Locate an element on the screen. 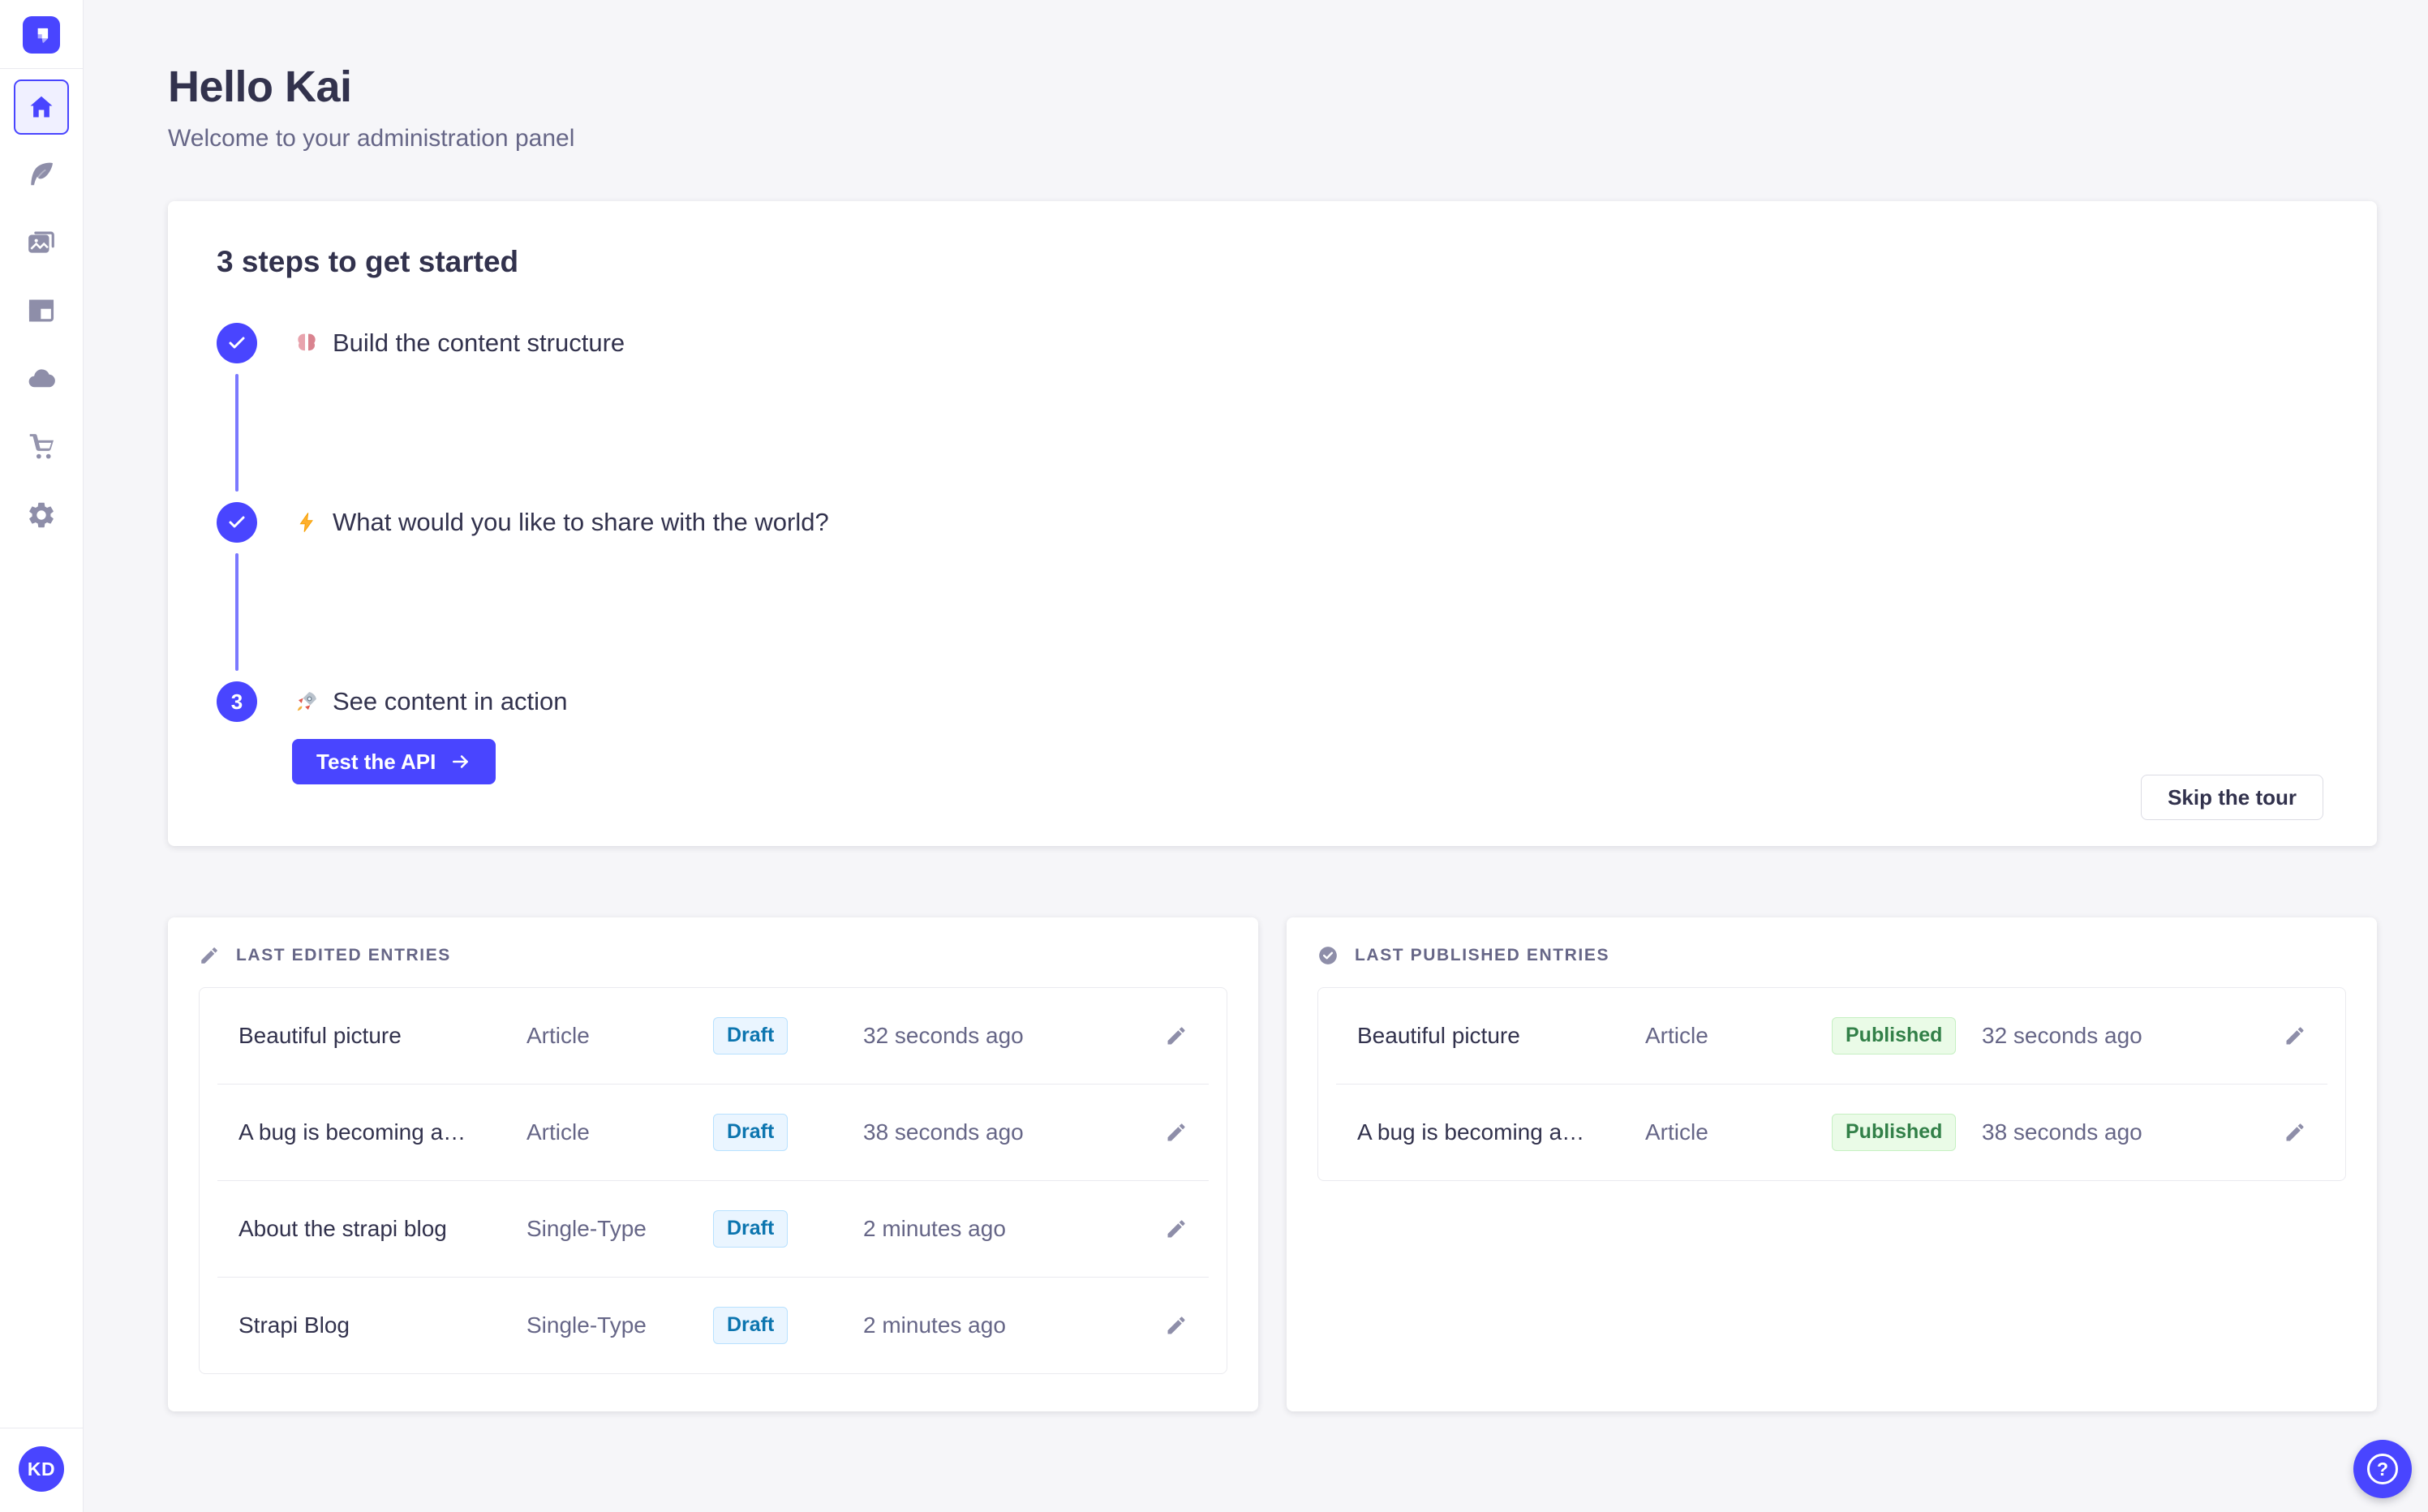 This screenshot has width=2428, height=1512. entry-title: Beautiful picture is located at coordinates (320, 1035).